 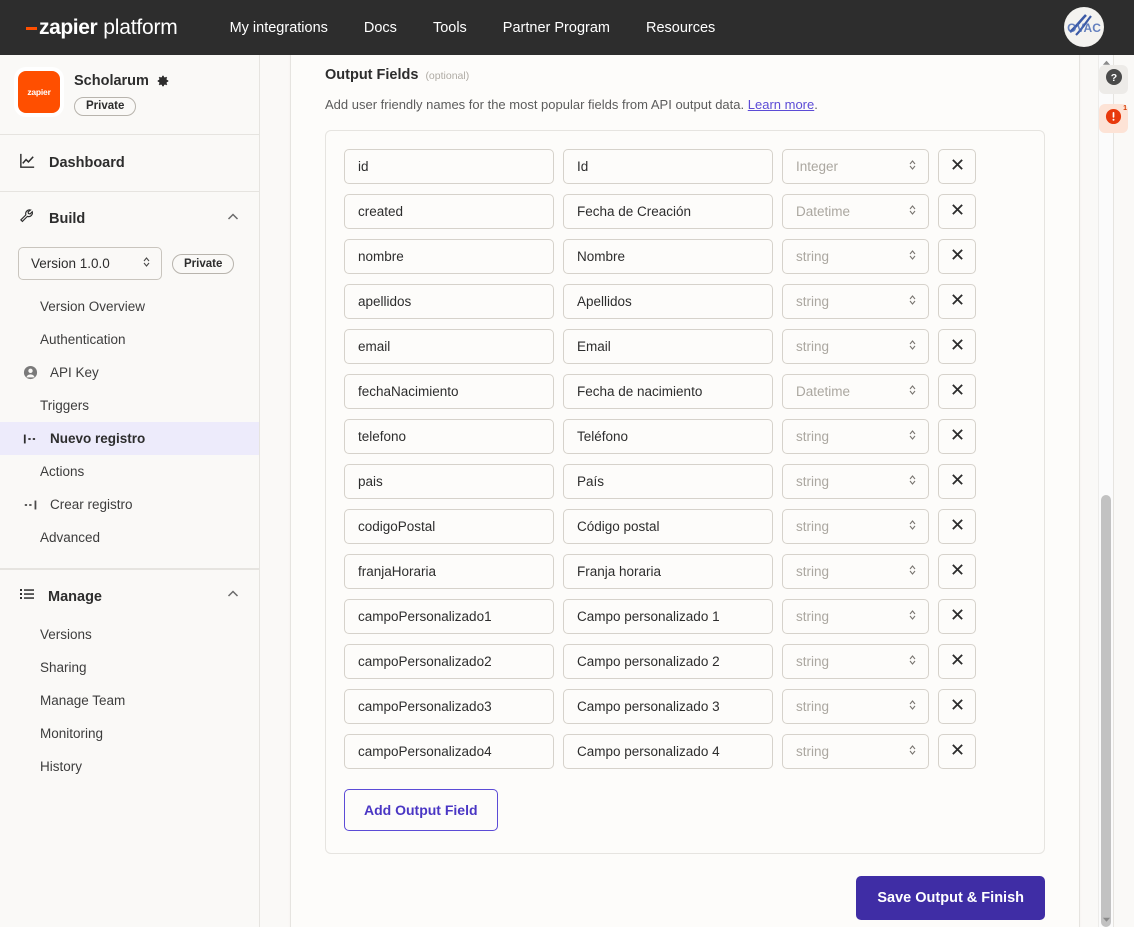 What do you see at coordinates (950, 898) in the screenshot?
I see `save-output-and-finish-button: Save Output & Finish` at bounding box center [950, 898].